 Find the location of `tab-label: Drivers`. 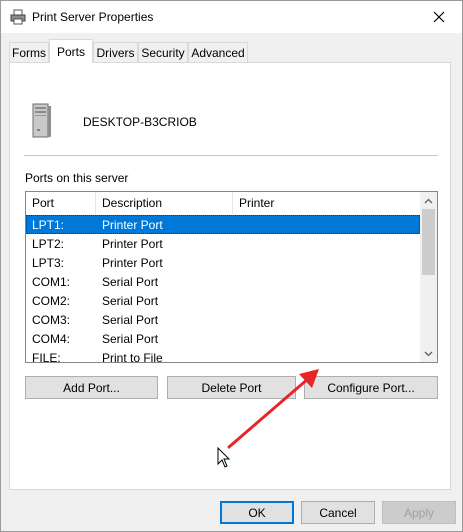

tab-label: Drivers is located at coordinates (115, 52).